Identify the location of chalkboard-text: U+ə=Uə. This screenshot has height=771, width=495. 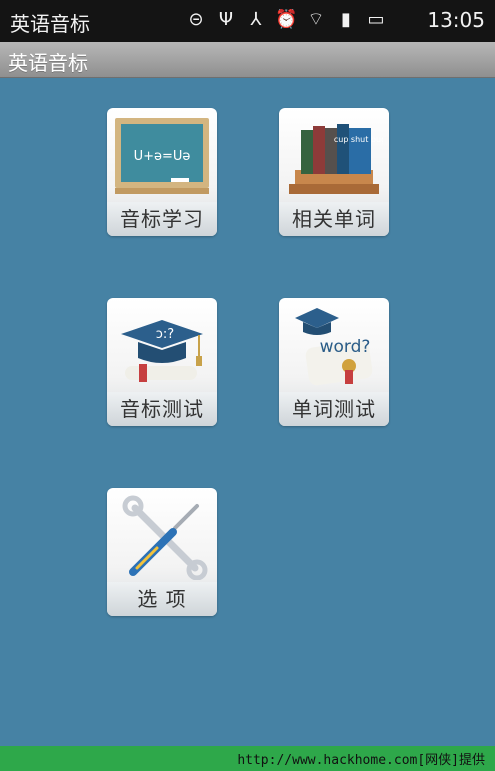
(162, 156).